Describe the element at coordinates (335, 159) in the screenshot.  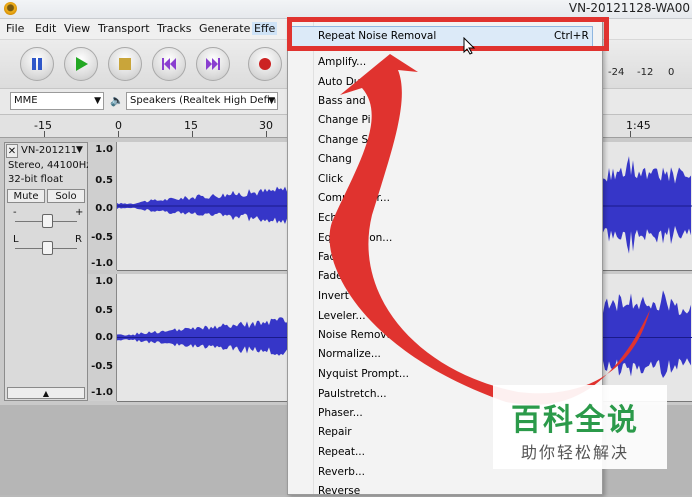
I see `menu-item-change-tempo: Chang` at that location.